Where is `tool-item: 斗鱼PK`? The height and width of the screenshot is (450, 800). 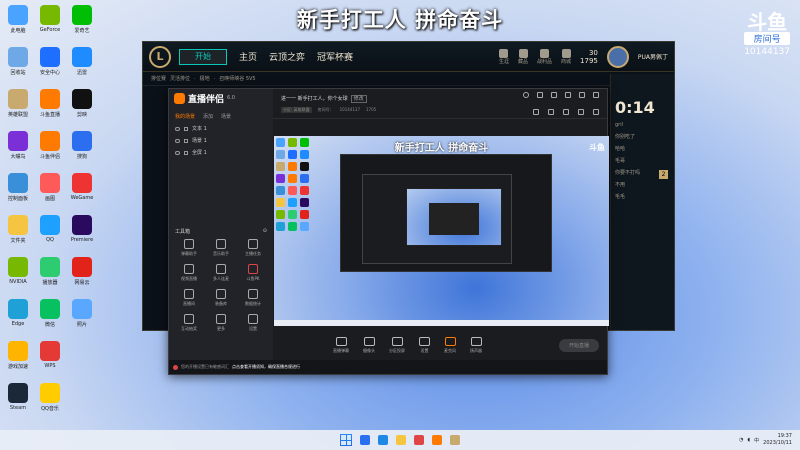
tool-item: 斗鱼PK is located at coordinates (253, 273).